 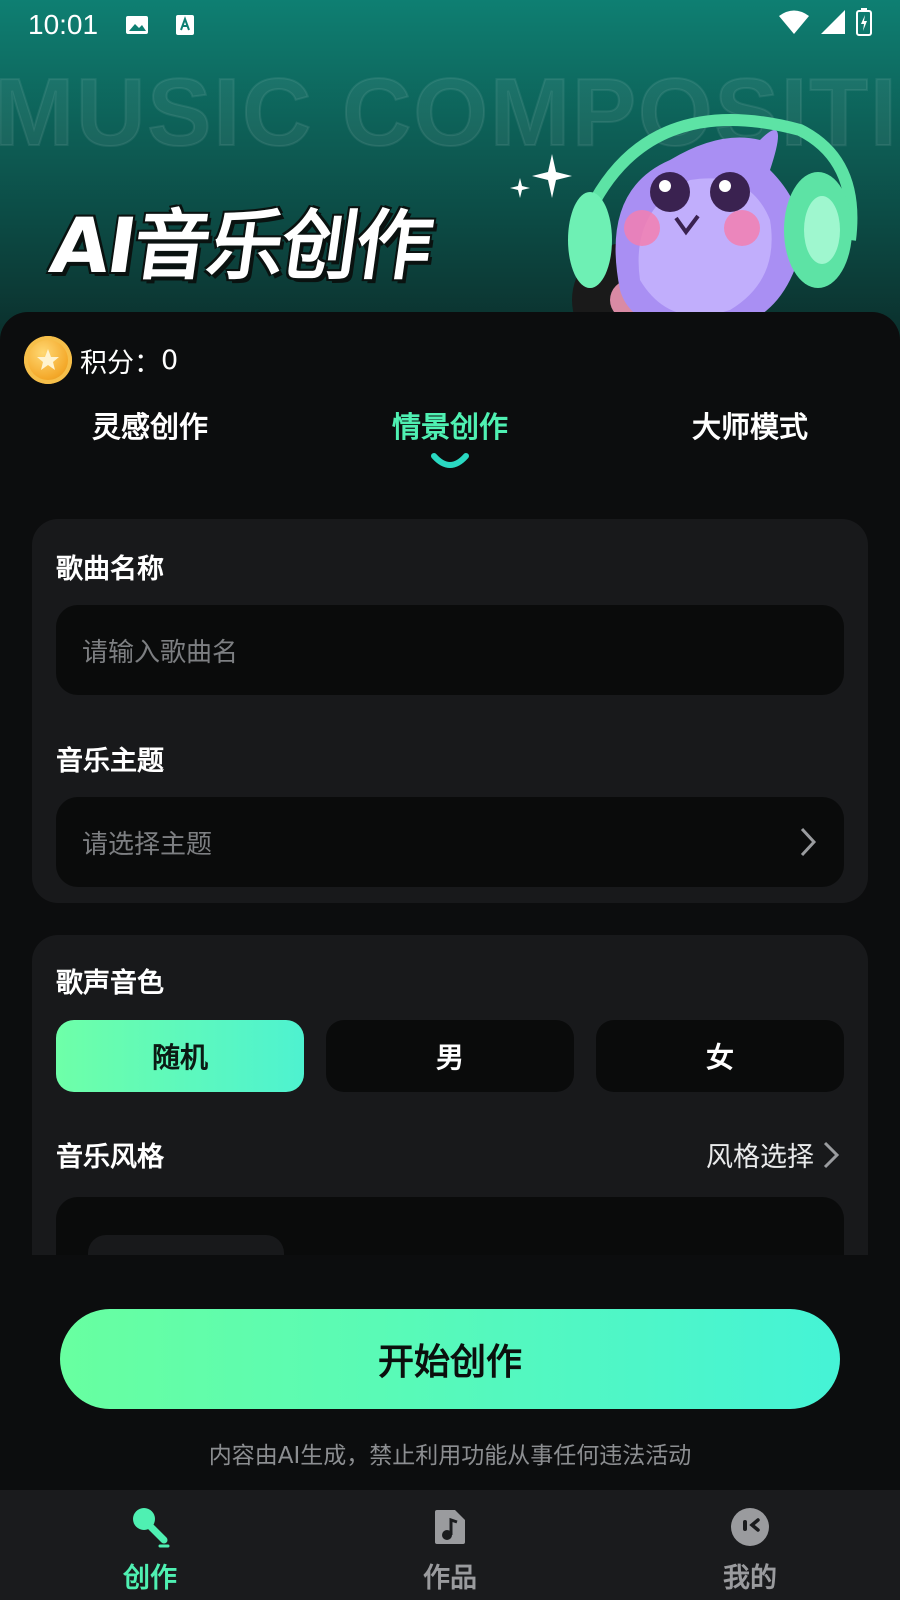 I want to click on tab-active-indicator, so click(x=450, y=460).